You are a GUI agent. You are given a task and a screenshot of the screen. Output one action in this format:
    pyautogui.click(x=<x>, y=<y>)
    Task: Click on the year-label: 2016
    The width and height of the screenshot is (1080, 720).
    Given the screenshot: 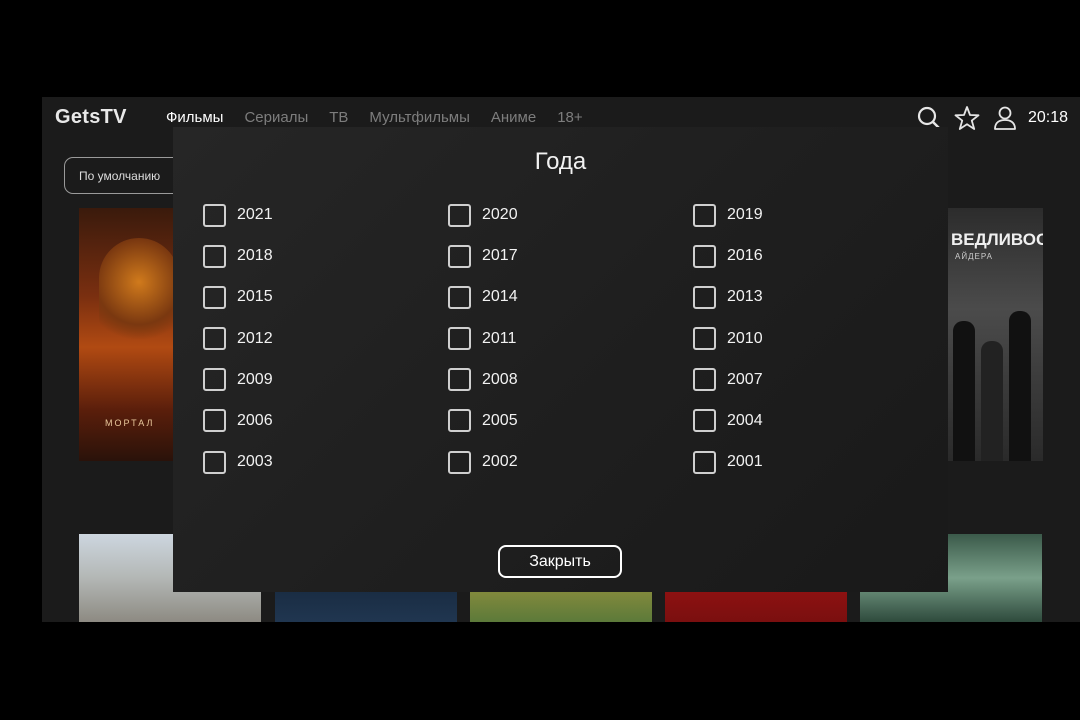 What is the action you would take?
    pyautogui.click(x=745, y=256)
    